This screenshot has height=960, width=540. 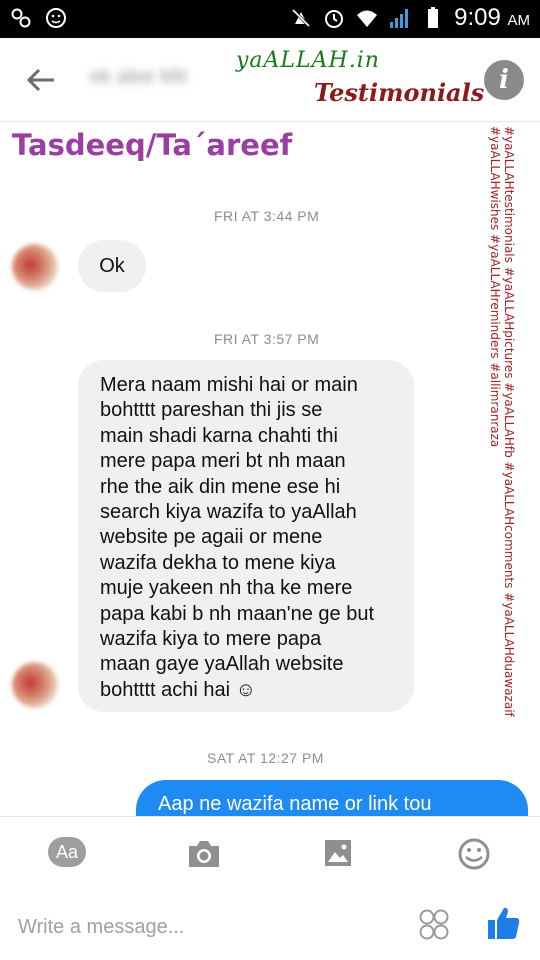 I want to click on status-bar: 9:09 AM, so click(x=270, y=19).